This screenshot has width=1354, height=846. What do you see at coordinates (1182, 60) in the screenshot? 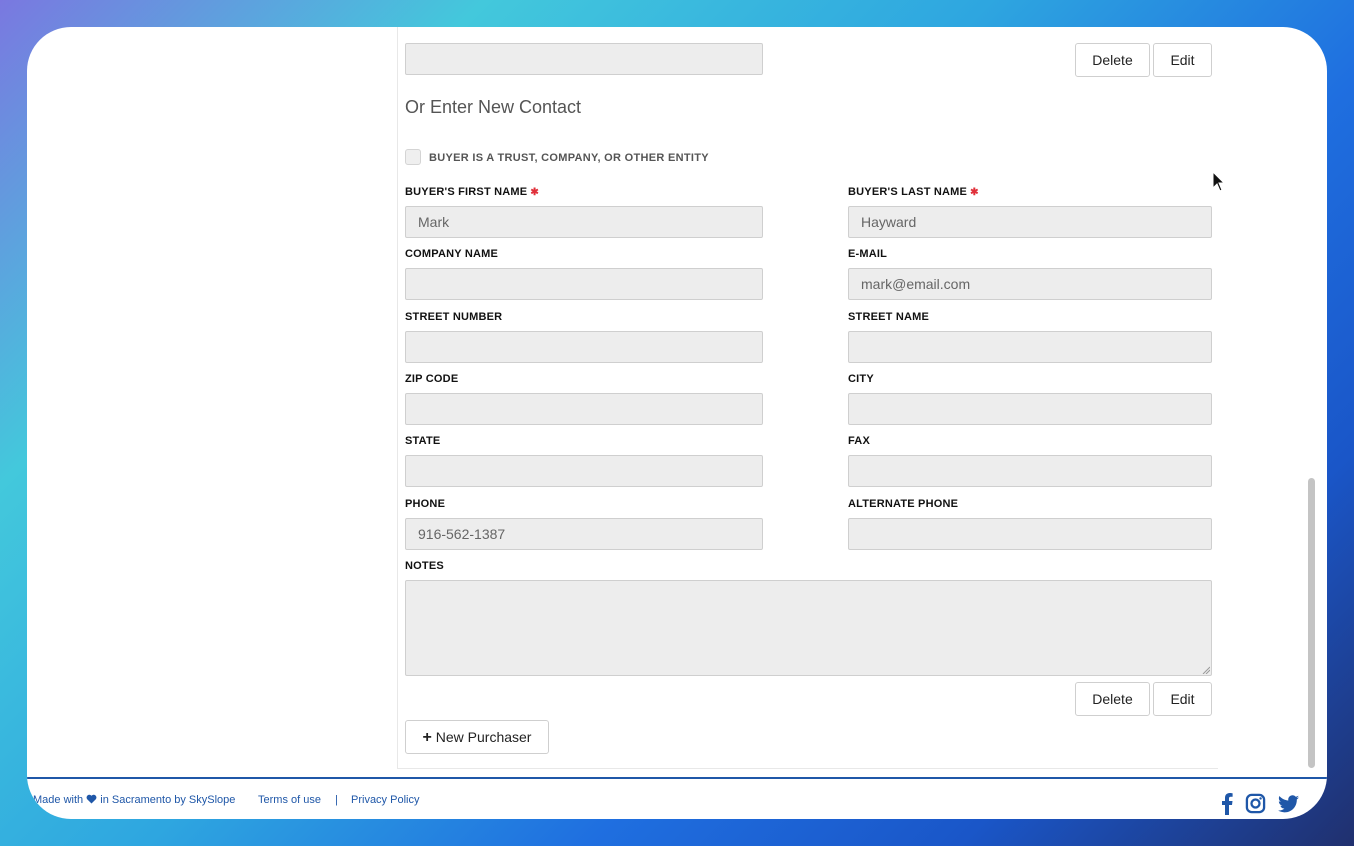
I see `edit-button-top: Edit` at bounding box center [1182, 60].